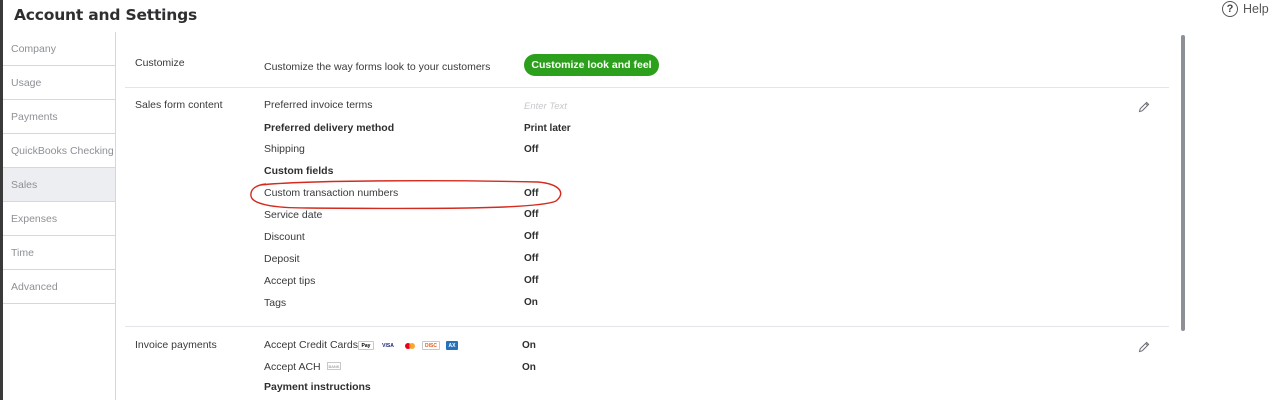  I want to click on sidebar-item-usage: Usage, so click(59, 83).